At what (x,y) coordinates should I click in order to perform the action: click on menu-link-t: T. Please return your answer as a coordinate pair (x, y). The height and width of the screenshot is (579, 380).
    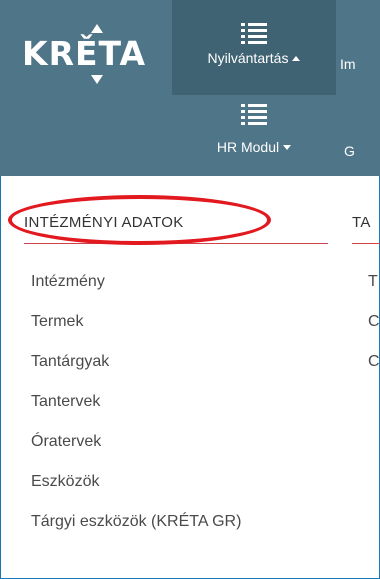
    Looking at the image, I should click on (373, 282).